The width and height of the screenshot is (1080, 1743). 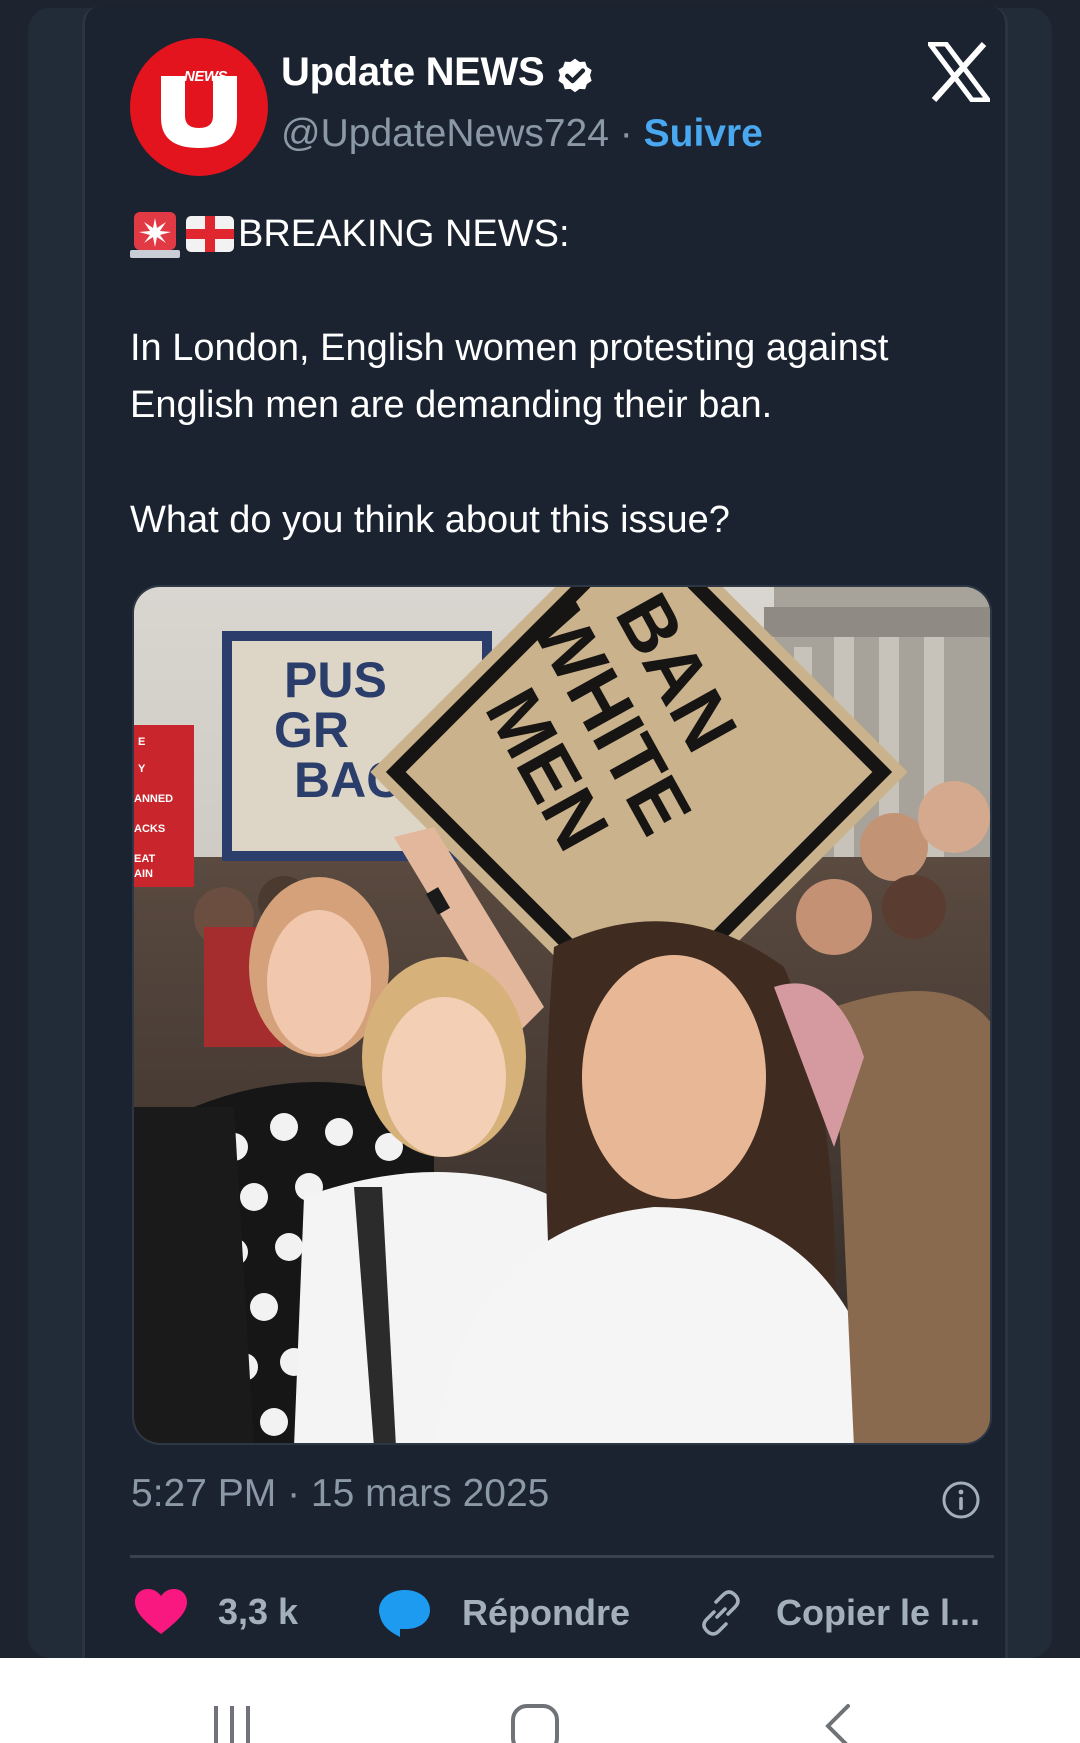 I want to click on red-sign-text: Y, so click(x=142, y=769).